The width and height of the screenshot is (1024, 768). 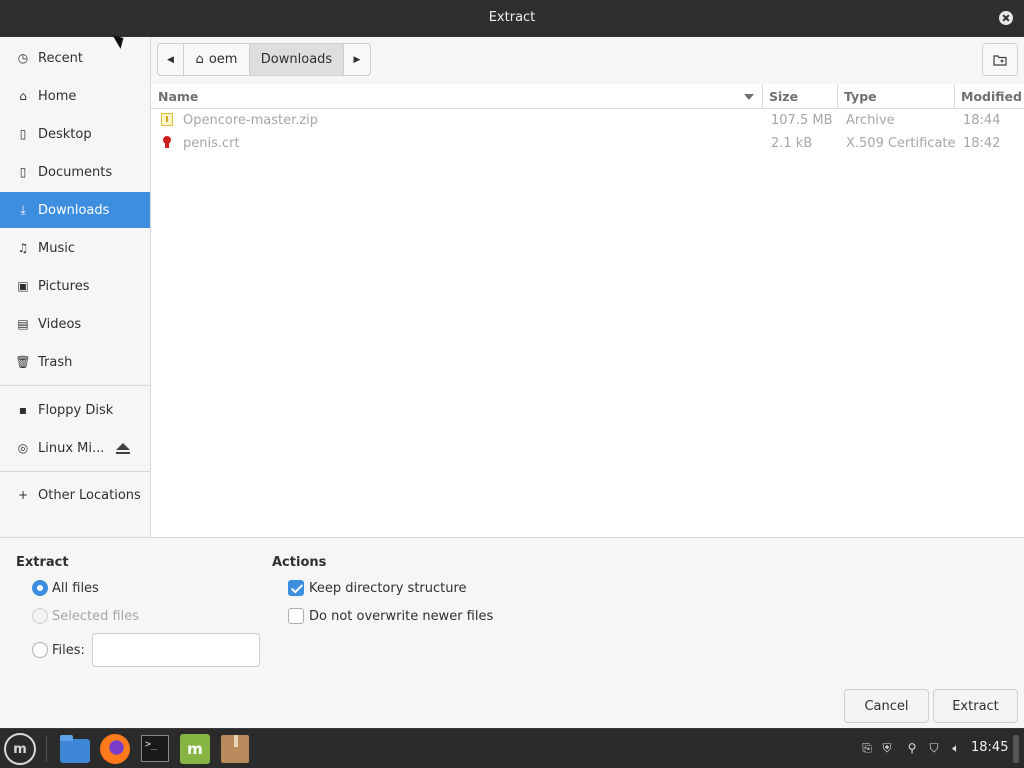 I want to click on files-icon, so click(x=75, y=749).